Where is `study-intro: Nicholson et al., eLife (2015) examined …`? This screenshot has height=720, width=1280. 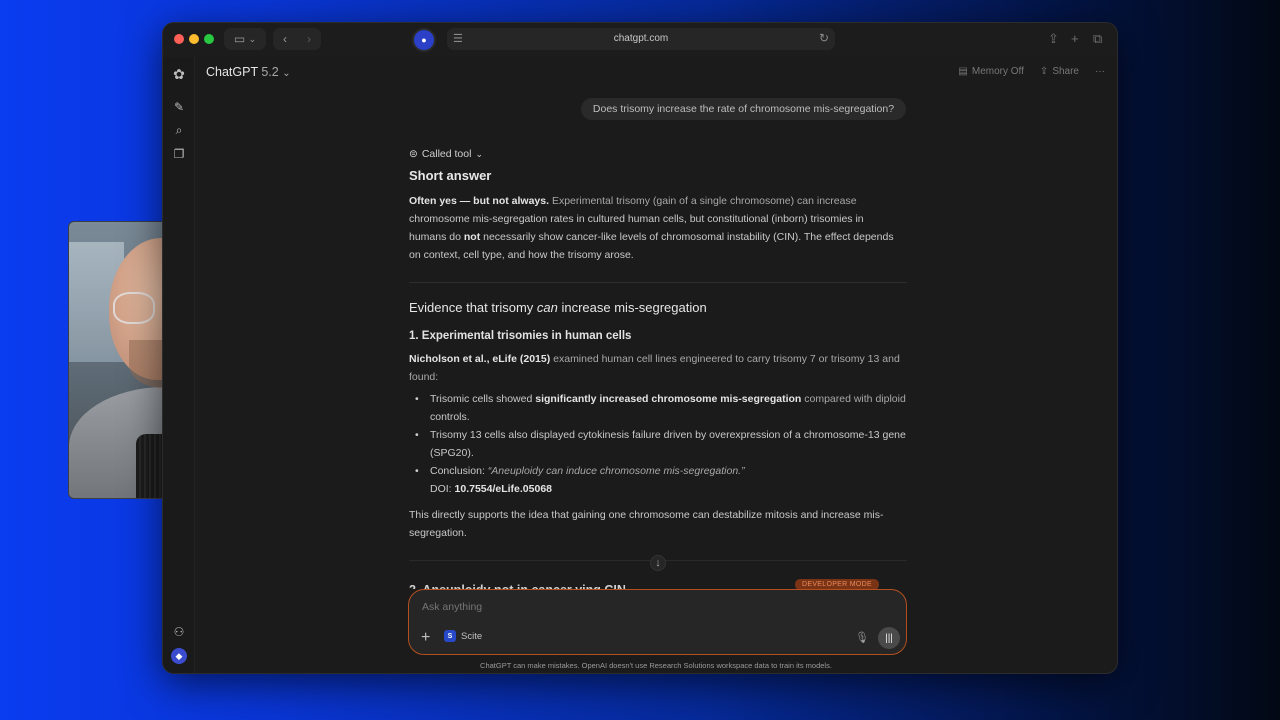 study-intro: Nicholson et al., eLife (2015) examined … is located at coordinates (658, 368).